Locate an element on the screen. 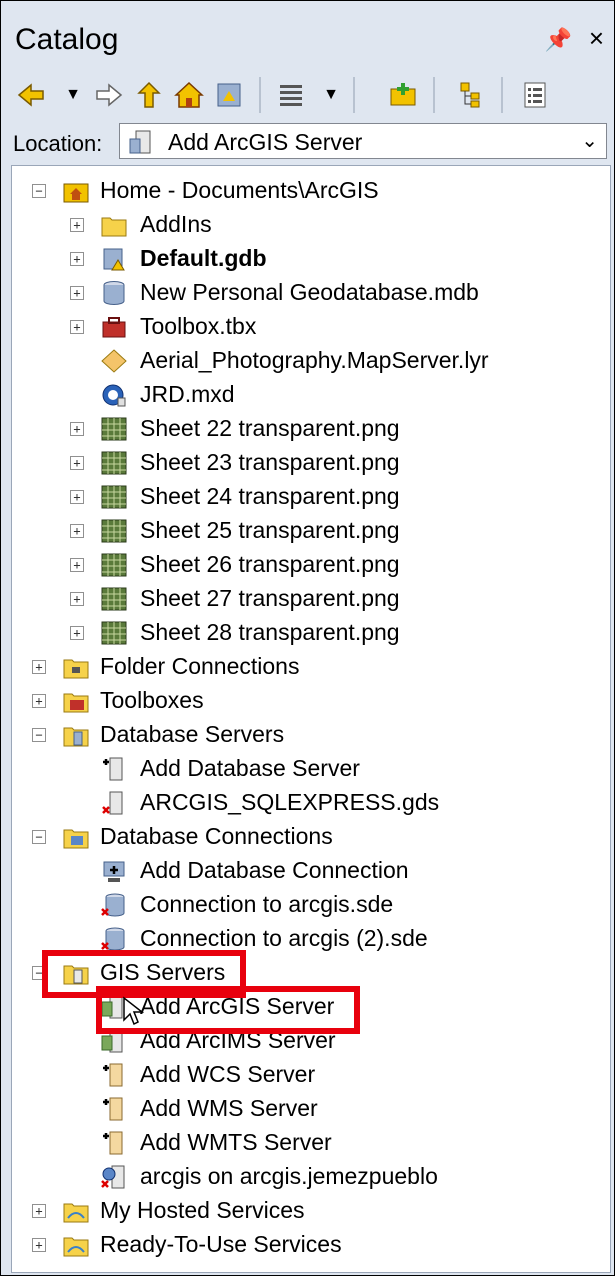 This screenshot has height=1276, width=615. tree-item-sheet: + Sheet 26 transparent.png is located at coordinates (307, 565).